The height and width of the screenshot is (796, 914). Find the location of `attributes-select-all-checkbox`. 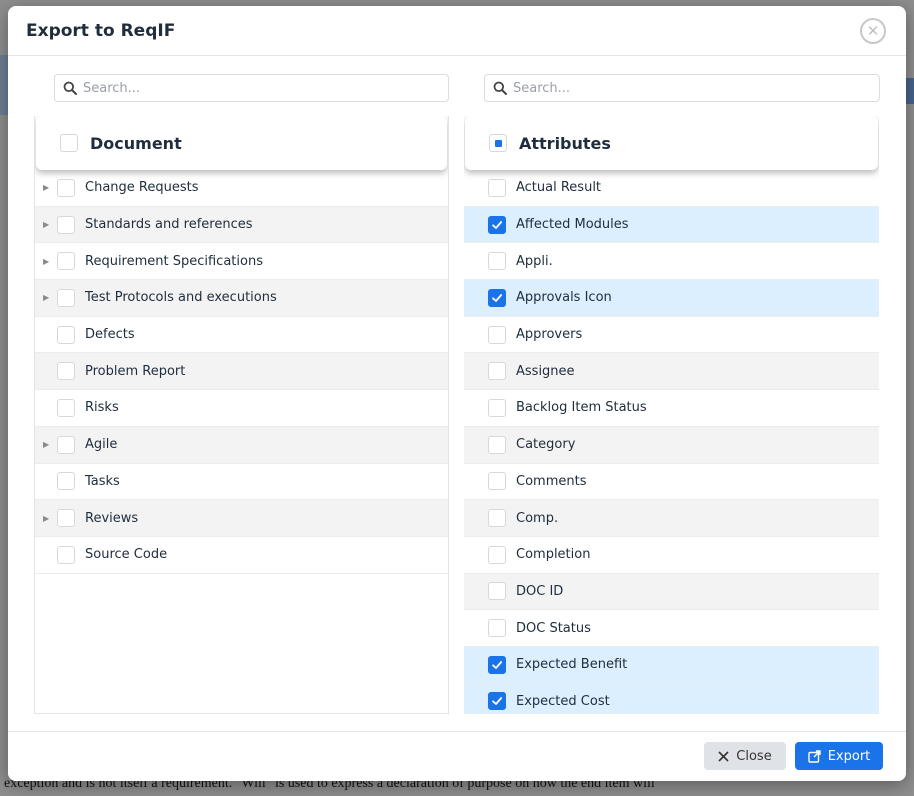

attributes-select-all-checkbox is located at coordinates (498, 143).